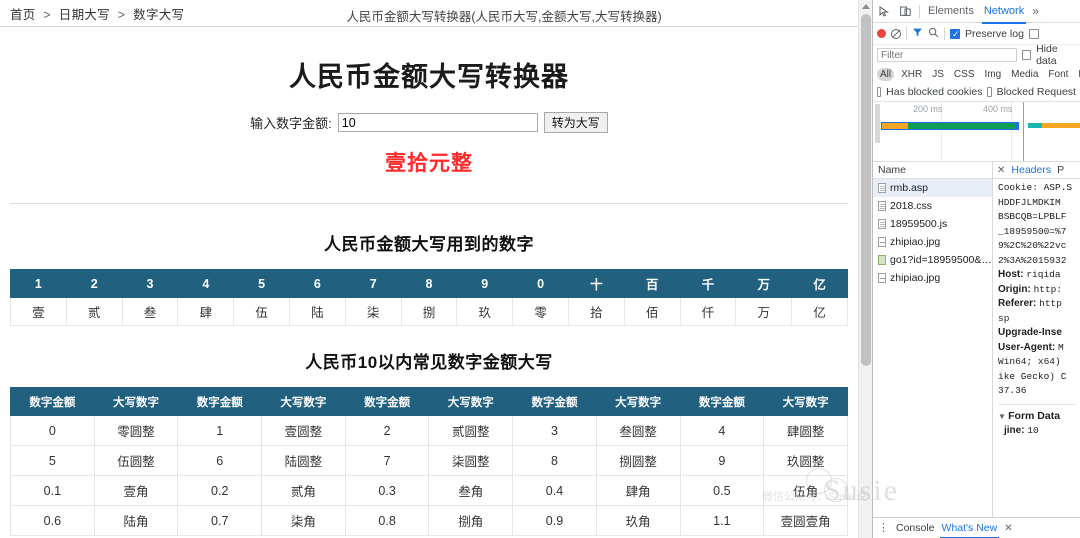 This screenshot has width=1080, height=538. Describe the element at coordinates (373, 283) in the screenshot. I see `digits-header-cell-6: 7` at that location.